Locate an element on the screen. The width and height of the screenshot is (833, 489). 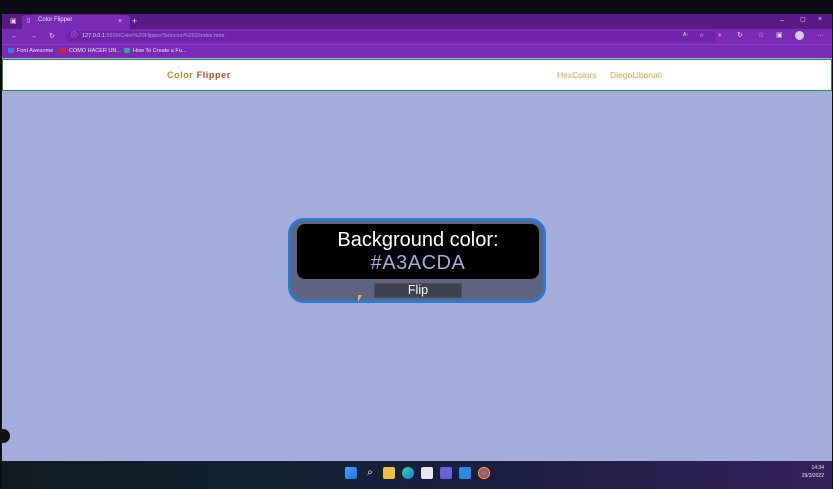
page-icon: ▯ is located at coordinates (29, 21).